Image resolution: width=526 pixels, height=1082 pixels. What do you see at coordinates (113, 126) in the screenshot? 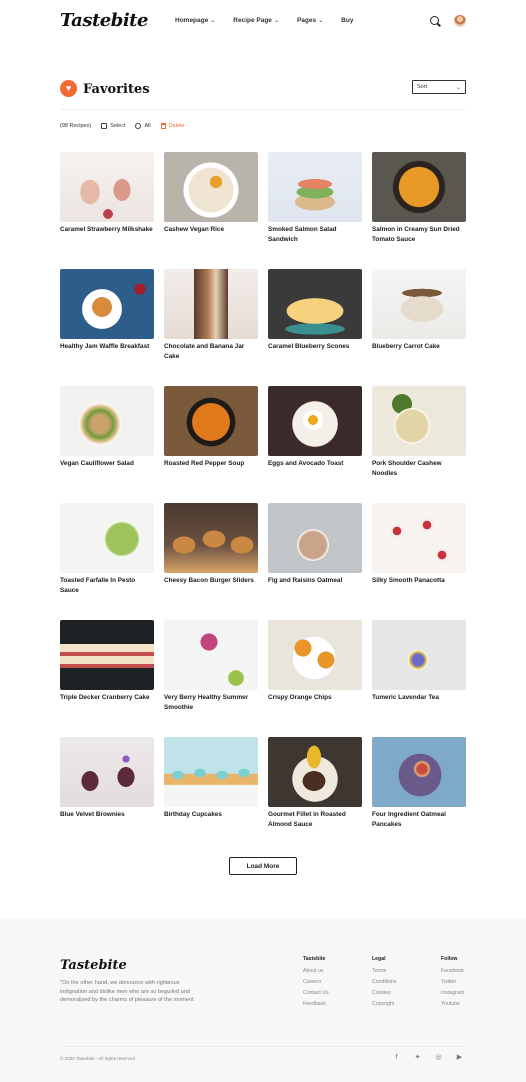
I see `select-button: Select` at bounding box center [113, 126].